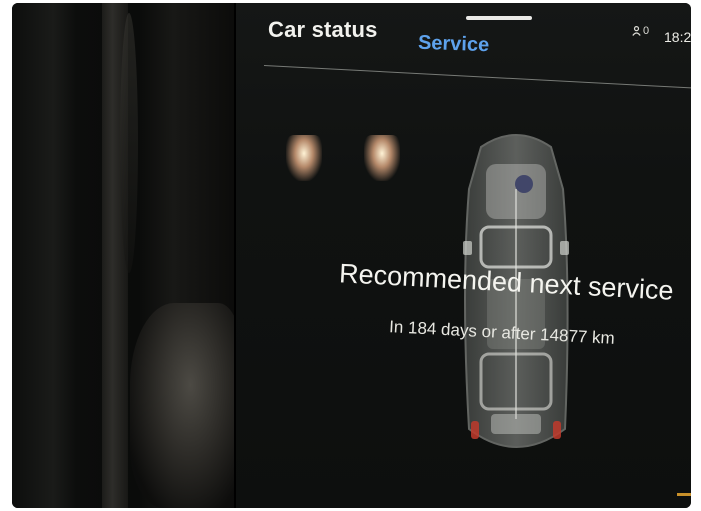  Describe the element at coordinates (477, 77) in the screenshot. I see `header-divider` at that location.